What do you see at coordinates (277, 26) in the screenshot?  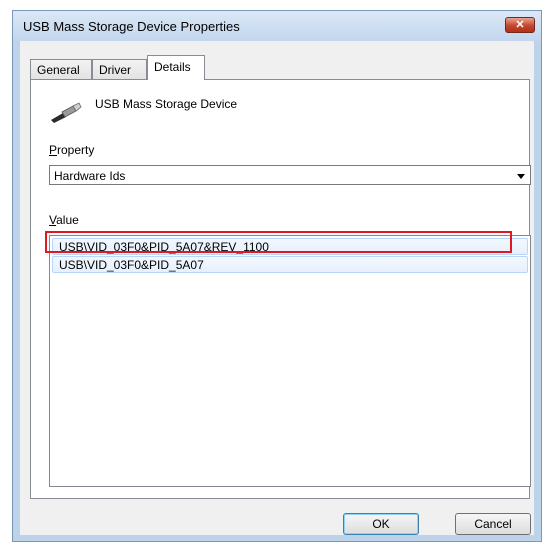 I see `title-bar: USB Mass Storage Device Properties ✕` at bounding box center [277, 26].